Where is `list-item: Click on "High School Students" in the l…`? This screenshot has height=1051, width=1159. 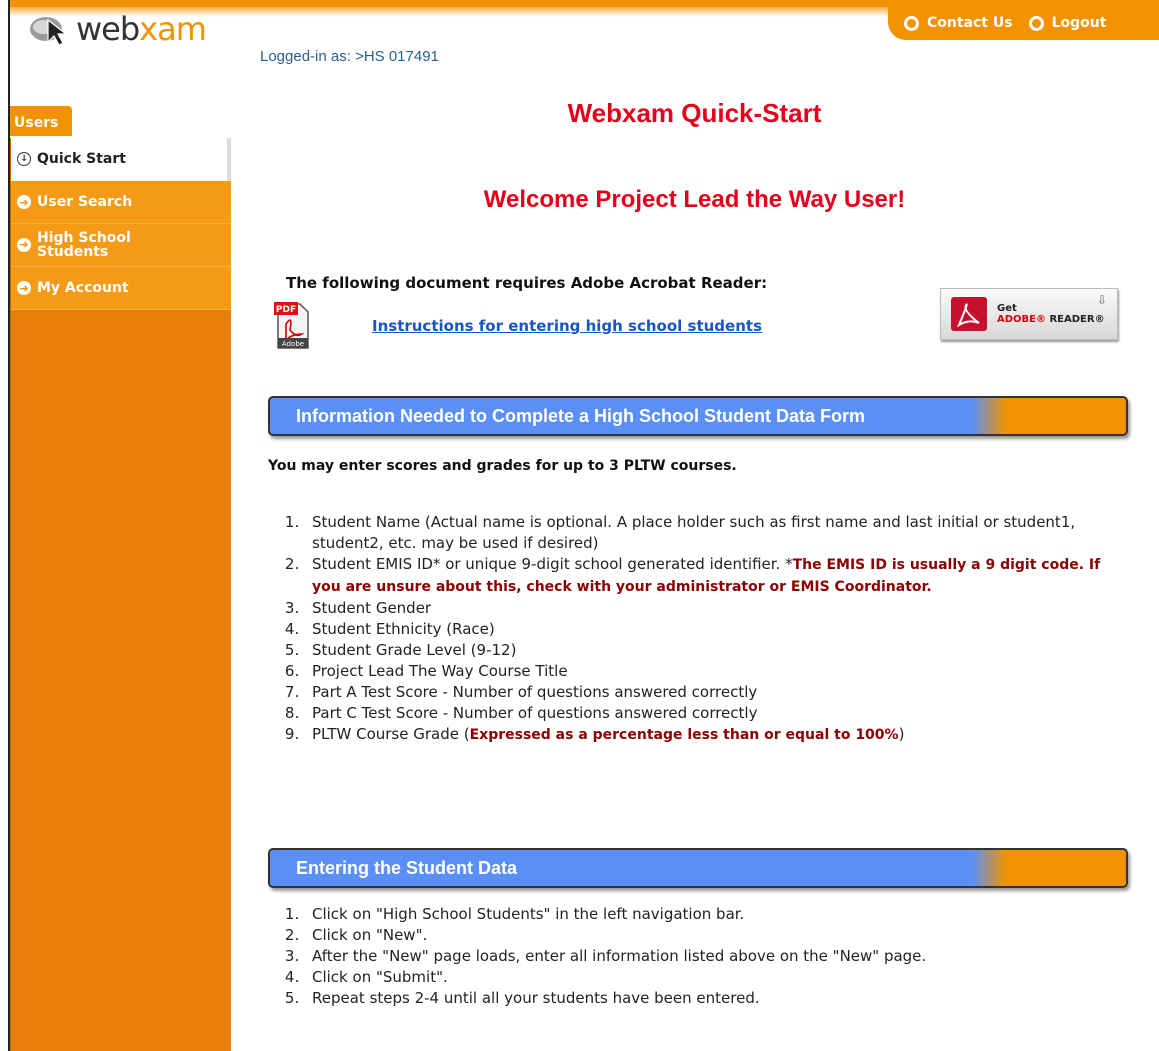 list-item: Click on "High School Students" in the l… is located at coordinates (731, 914).